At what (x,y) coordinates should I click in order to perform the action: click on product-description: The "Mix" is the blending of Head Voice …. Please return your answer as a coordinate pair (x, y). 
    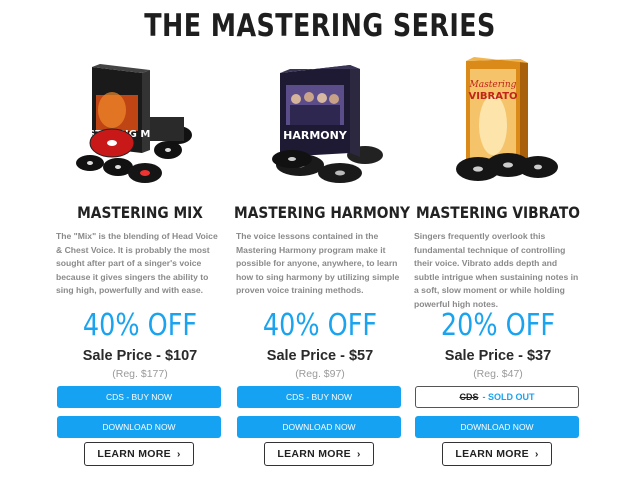
    Looking at the image, I should click on (137, 263).